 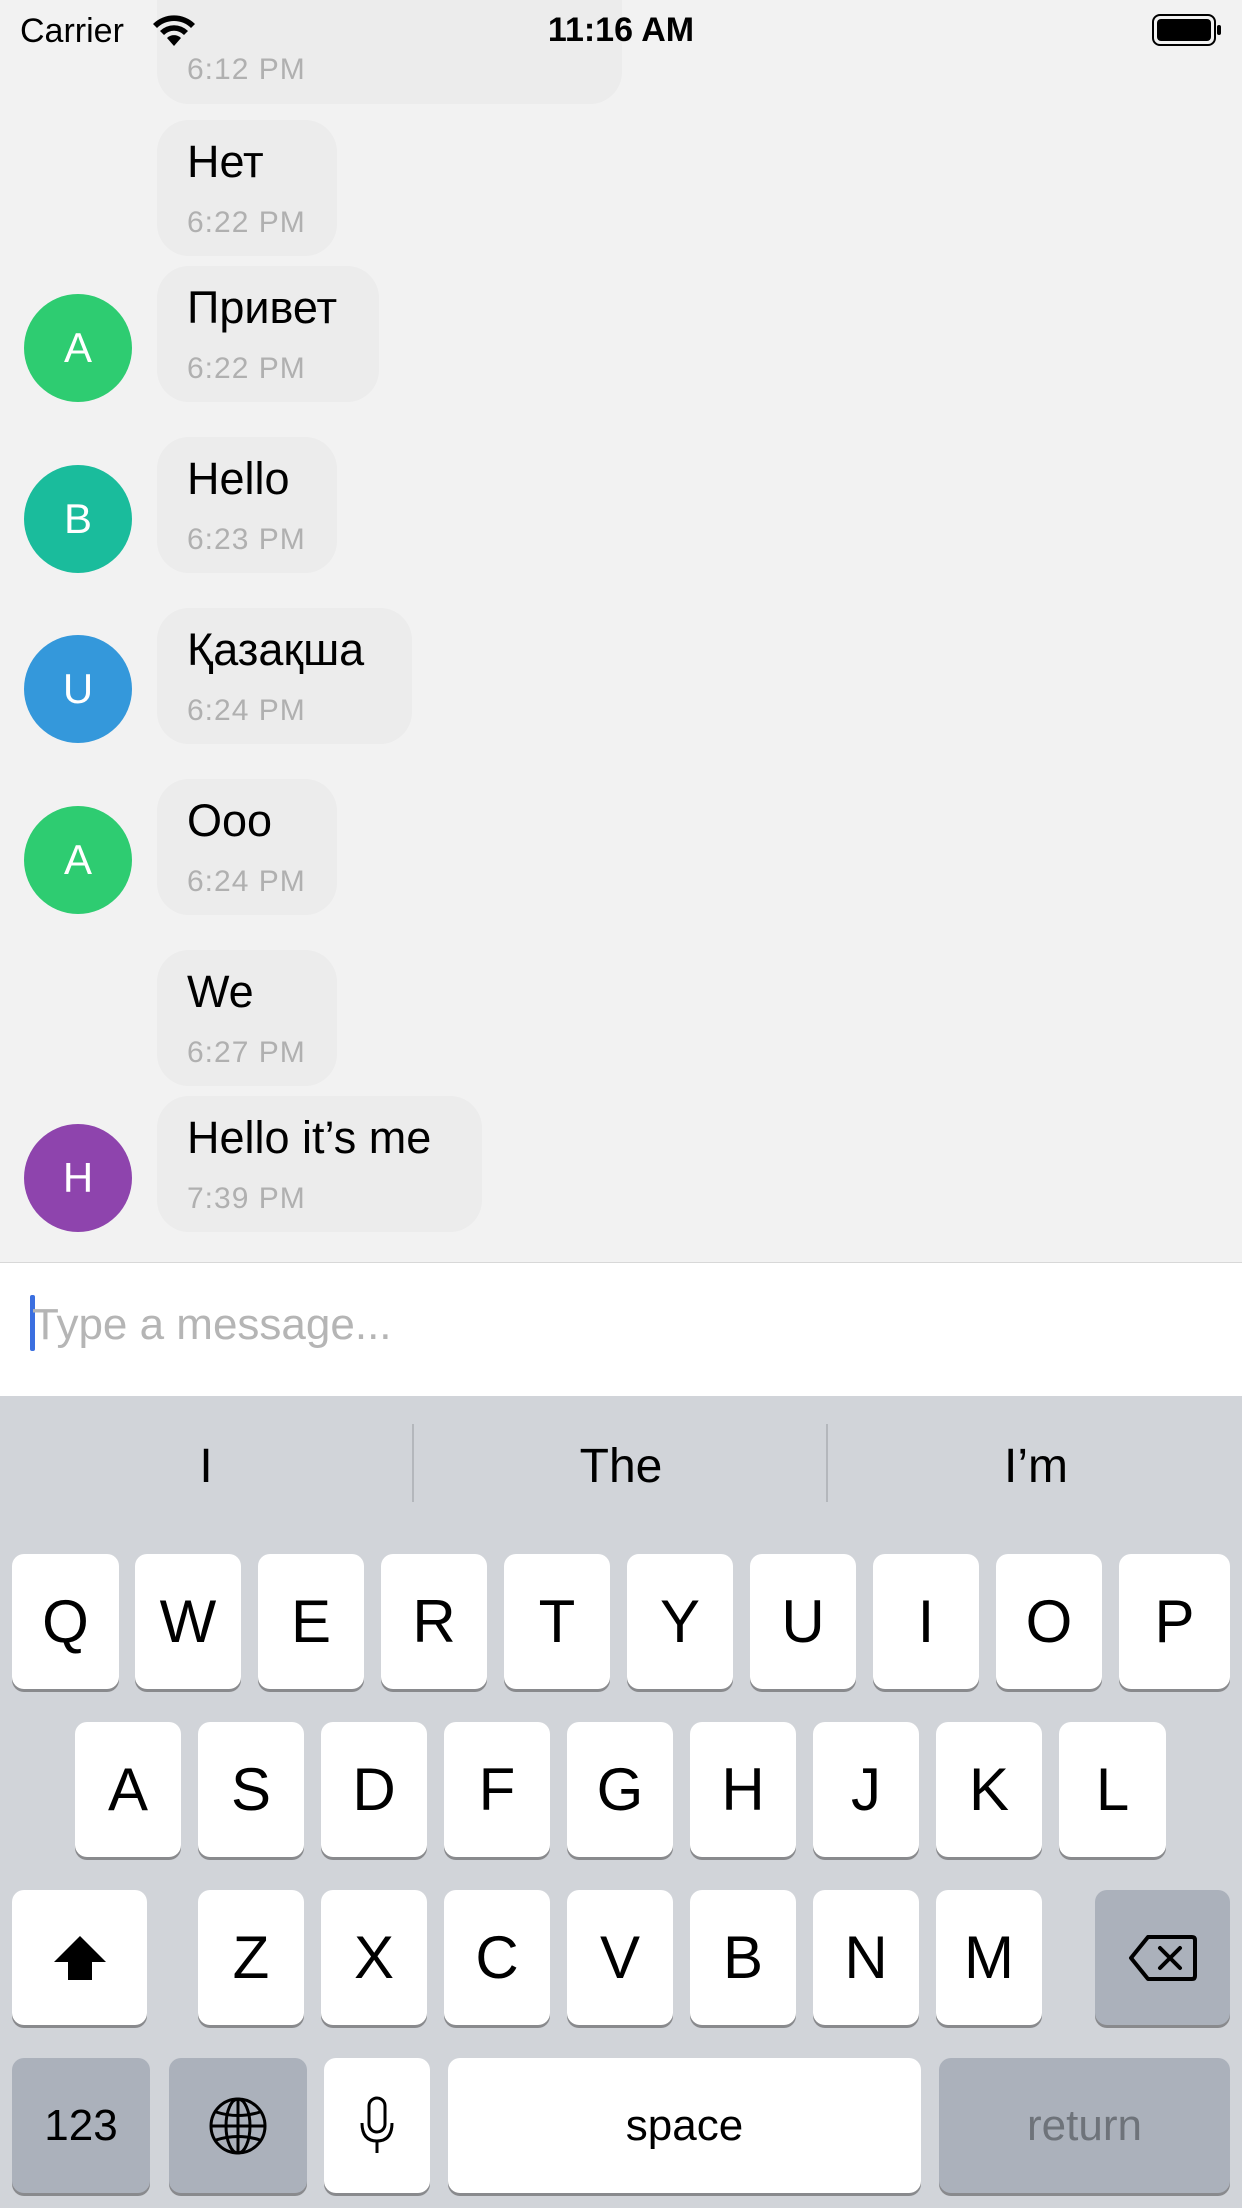 What do you see at coordinates (680, 1621) in the screenshot?
I see `key-y: Y` at bounding box center [680, 1621].